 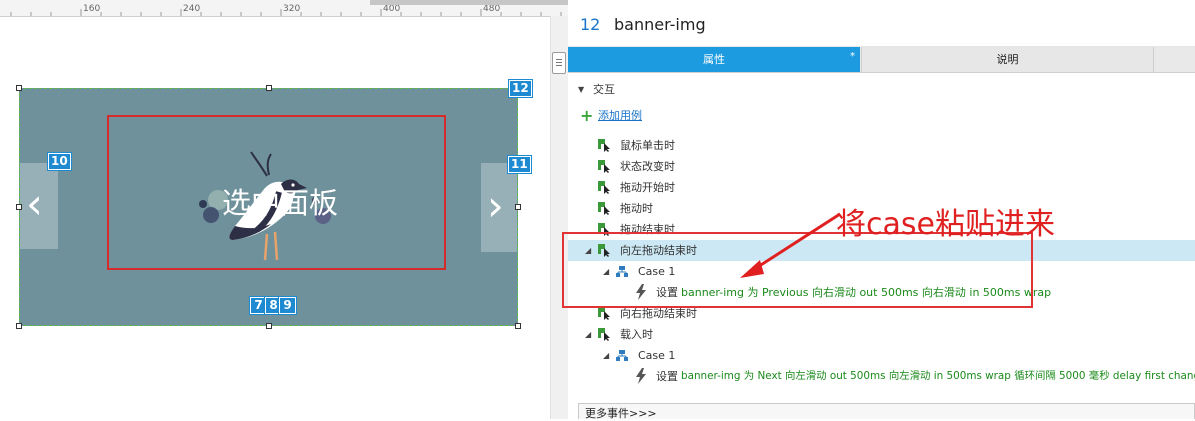 What do you see at coordinates (581, 89) in the screenshot?
I see `collapse-caret-icon: ▼` at bounding box center [581, 89].